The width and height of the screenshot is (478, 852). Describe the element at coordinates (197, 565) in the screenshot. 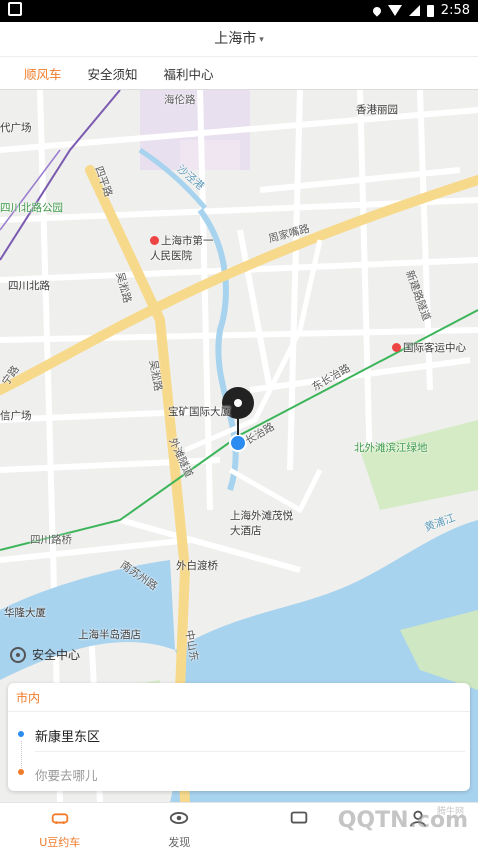

I see `map-label: 外白渡桥` at that location.